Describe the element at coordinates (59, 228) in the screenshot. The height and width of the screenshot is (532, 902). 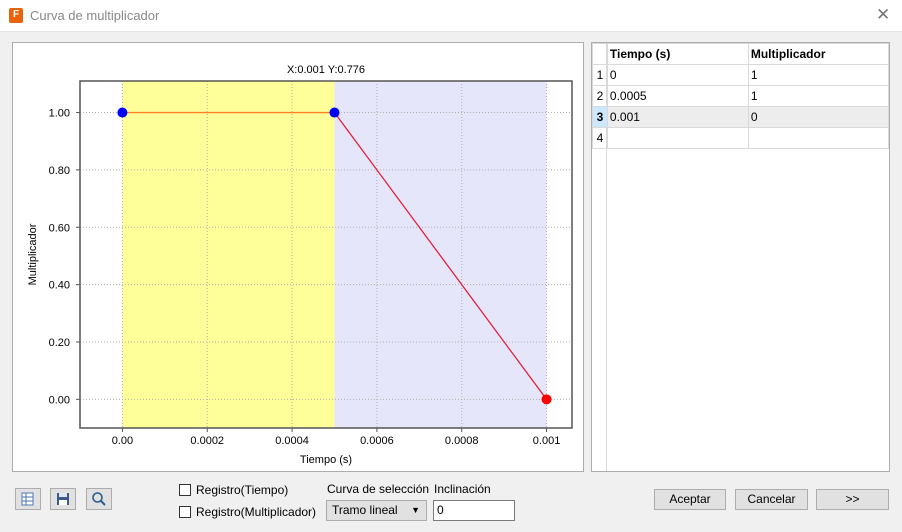
I see `y-tick-label: 0.60` at that location.